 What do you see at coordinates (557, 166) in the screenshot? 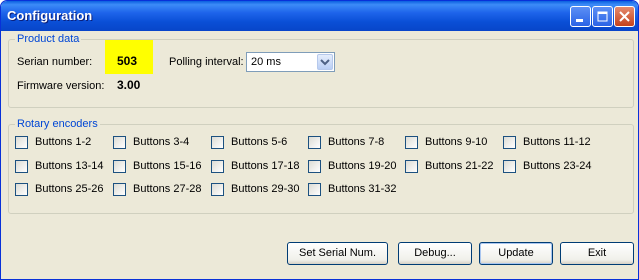
I see `checkbox-label: Buttons 23-24` at bounding box center [557, 166].